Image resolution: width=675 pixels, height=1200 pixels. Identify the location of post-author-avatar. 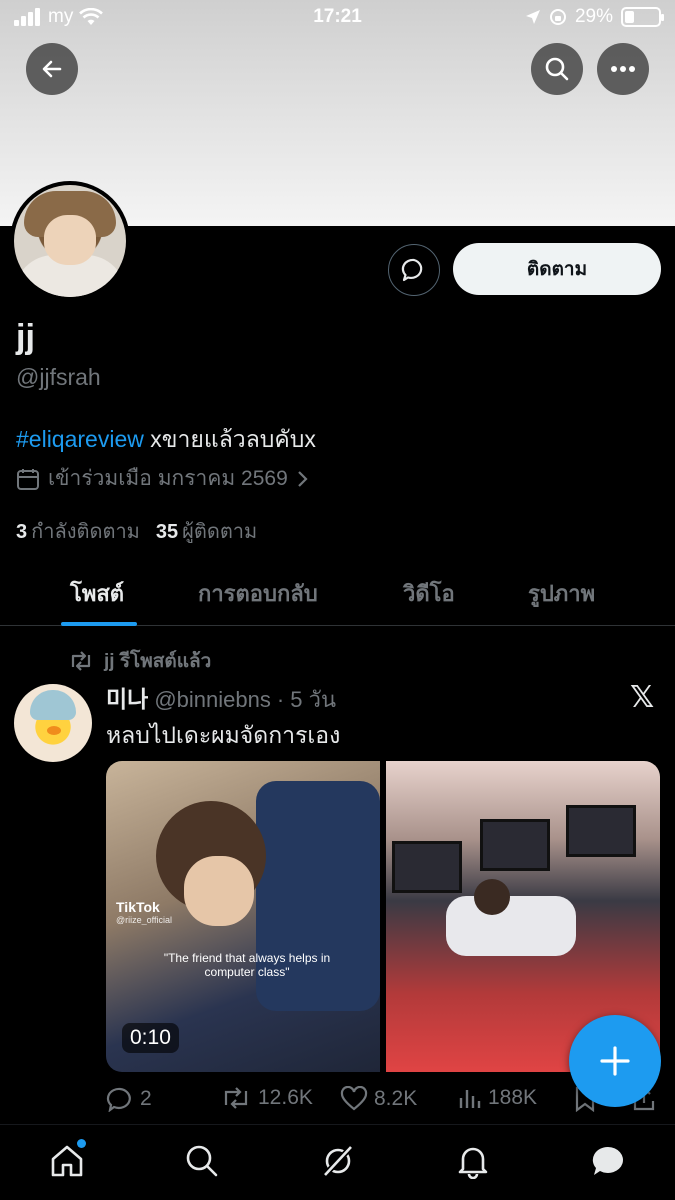
(53, 723).